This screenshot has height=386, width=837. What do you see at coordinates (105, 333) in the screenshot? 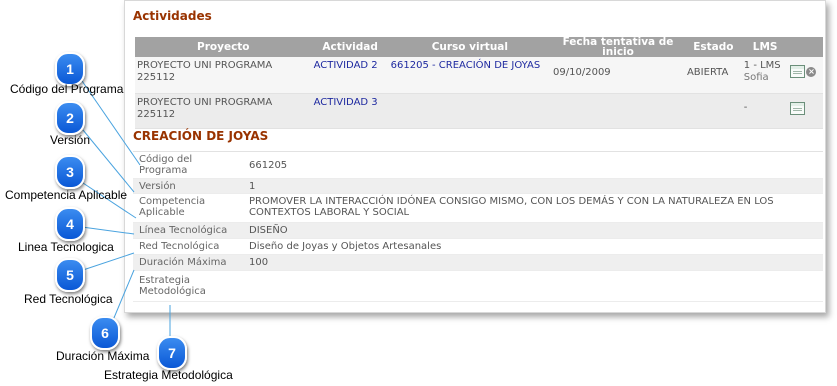
I see `callout-badge-6: 6` at bounding box center [105, 333].